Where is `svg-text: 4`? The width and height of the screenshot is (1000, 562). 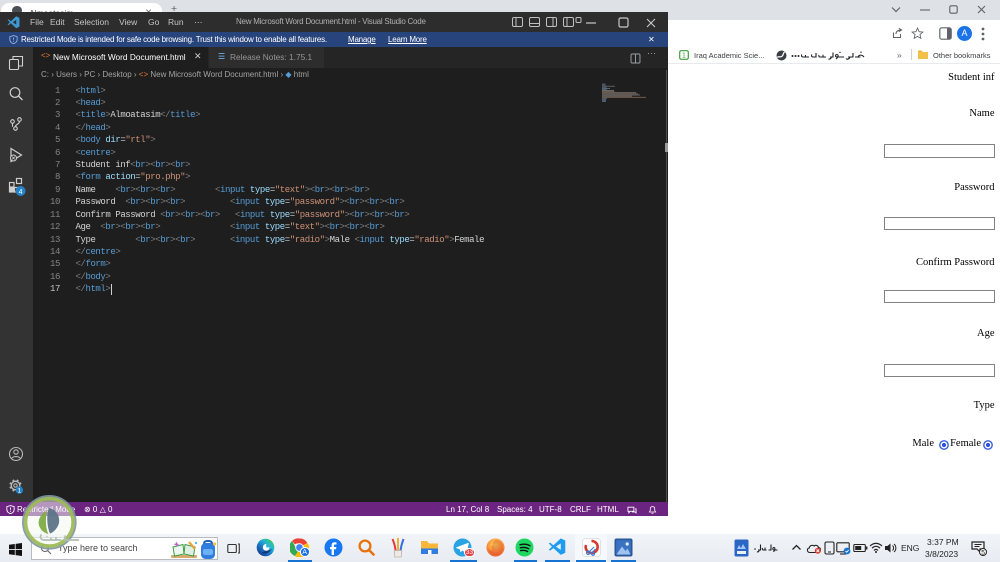
svg-text: 4 is located at coordinates (21, 192).